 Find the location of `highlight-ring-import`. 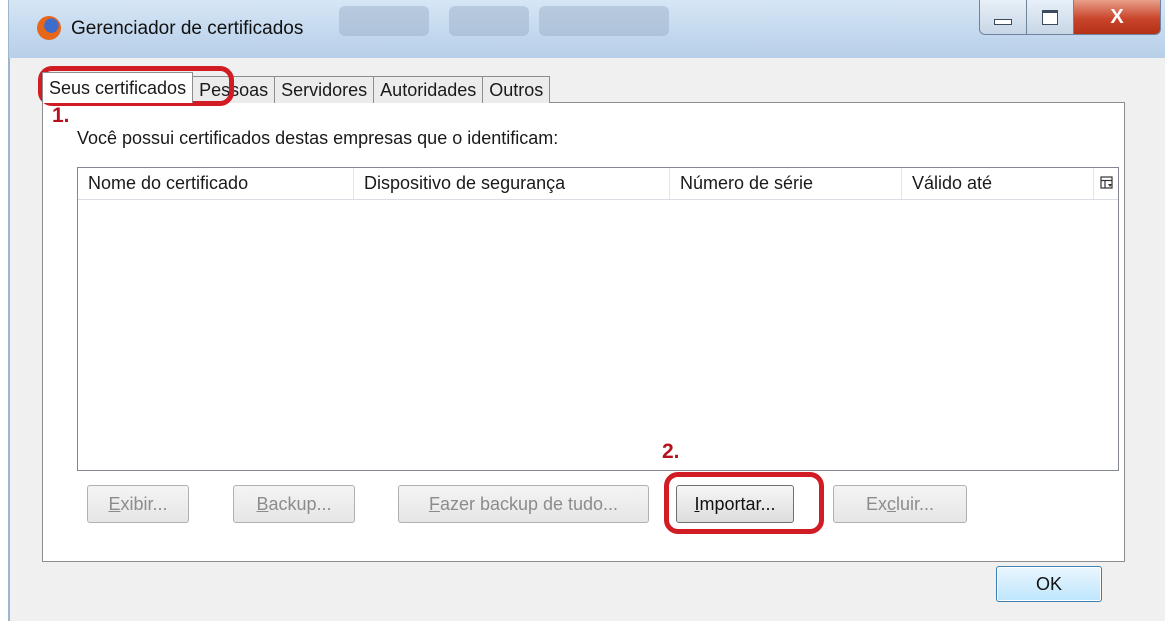

highlight-ring-import is located at coordinates (744, 503).